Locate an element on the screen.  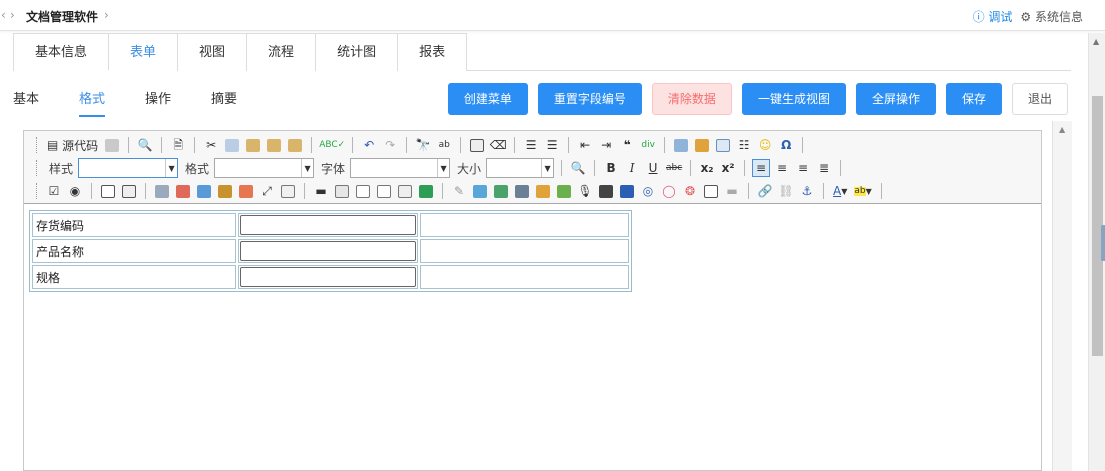
text-color-icon: A ▼ is located at coordinates (840, 191).